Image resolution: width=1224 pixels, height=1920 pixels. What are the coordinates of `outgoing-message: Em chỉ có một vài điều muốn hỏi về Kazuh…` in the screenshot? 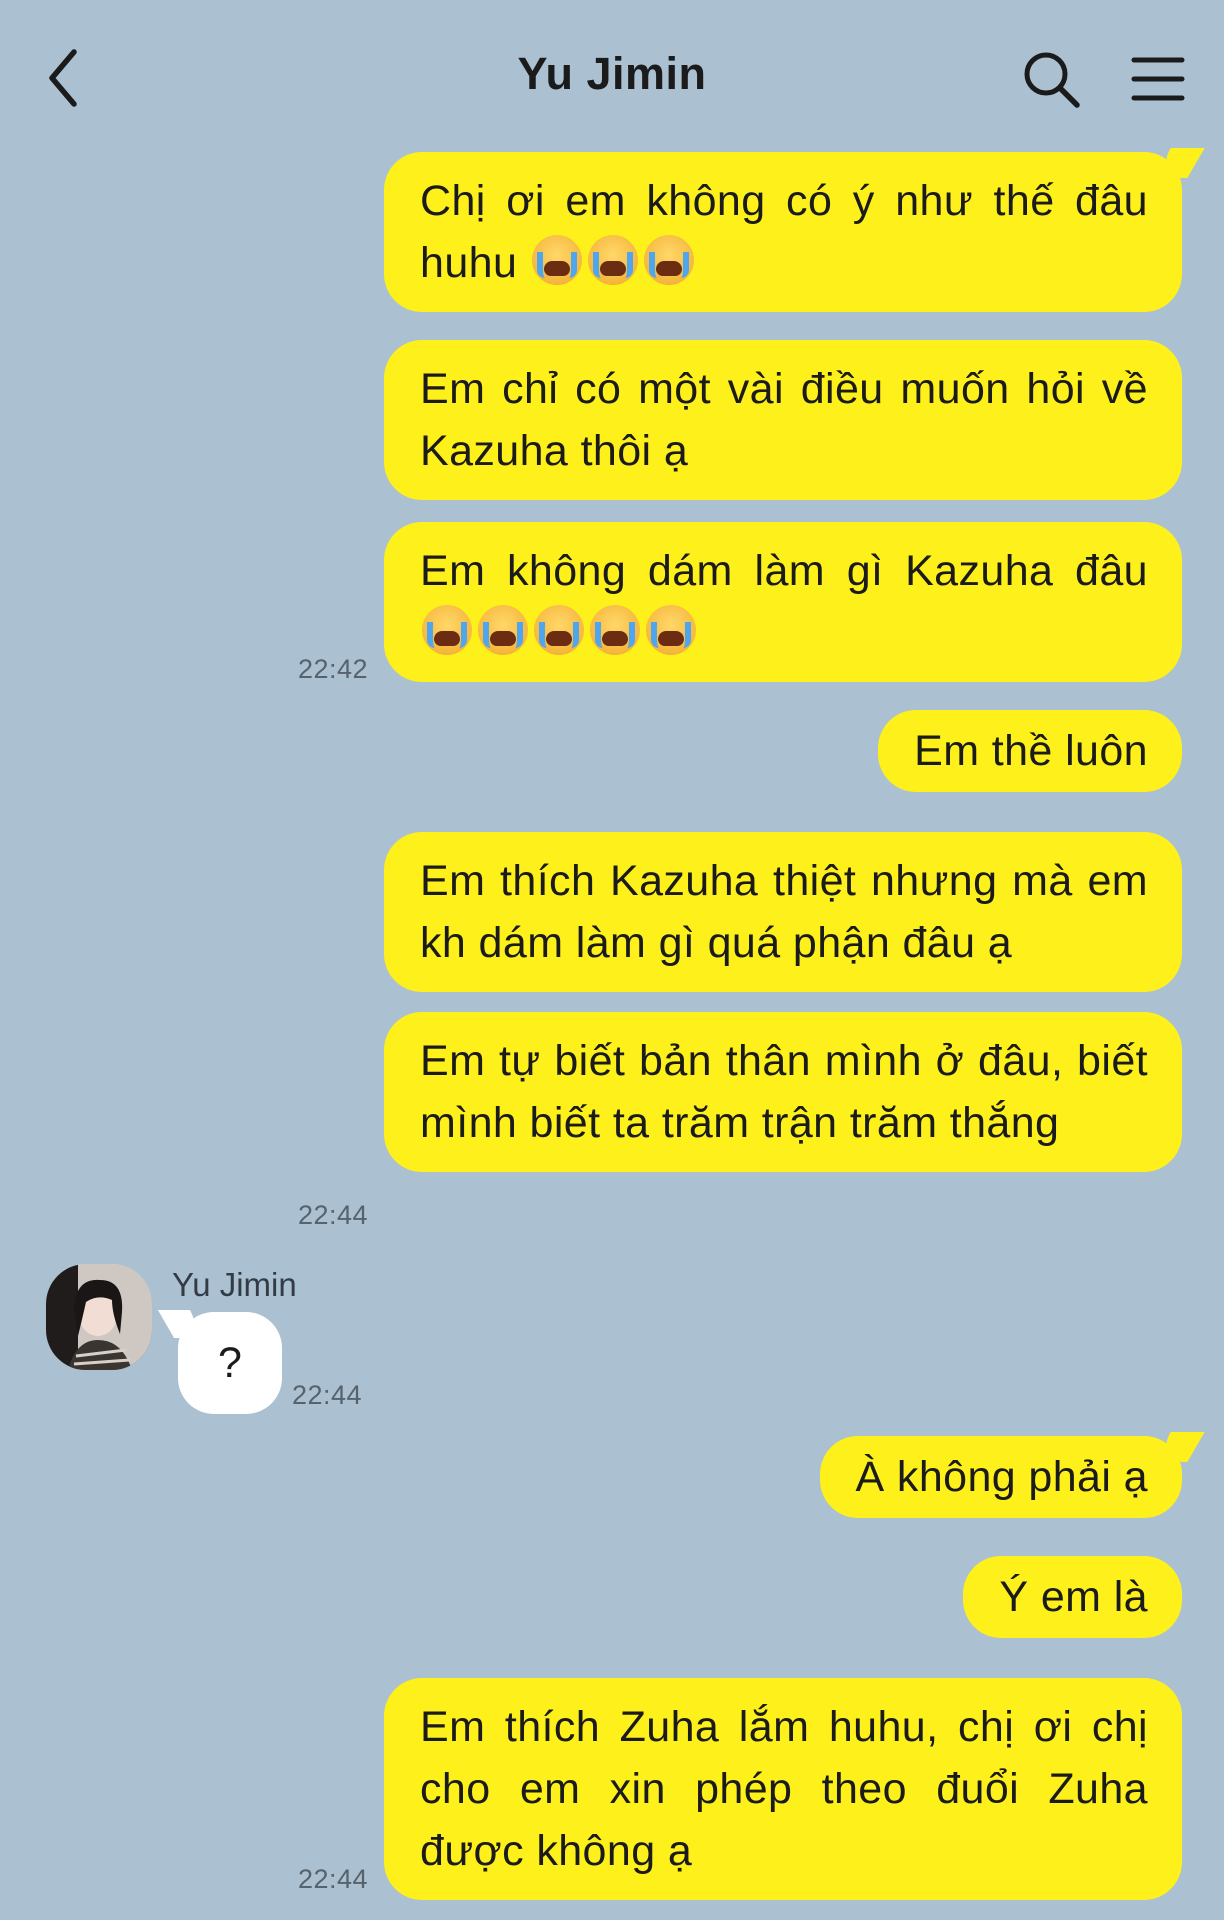 It's located at (783, 420).